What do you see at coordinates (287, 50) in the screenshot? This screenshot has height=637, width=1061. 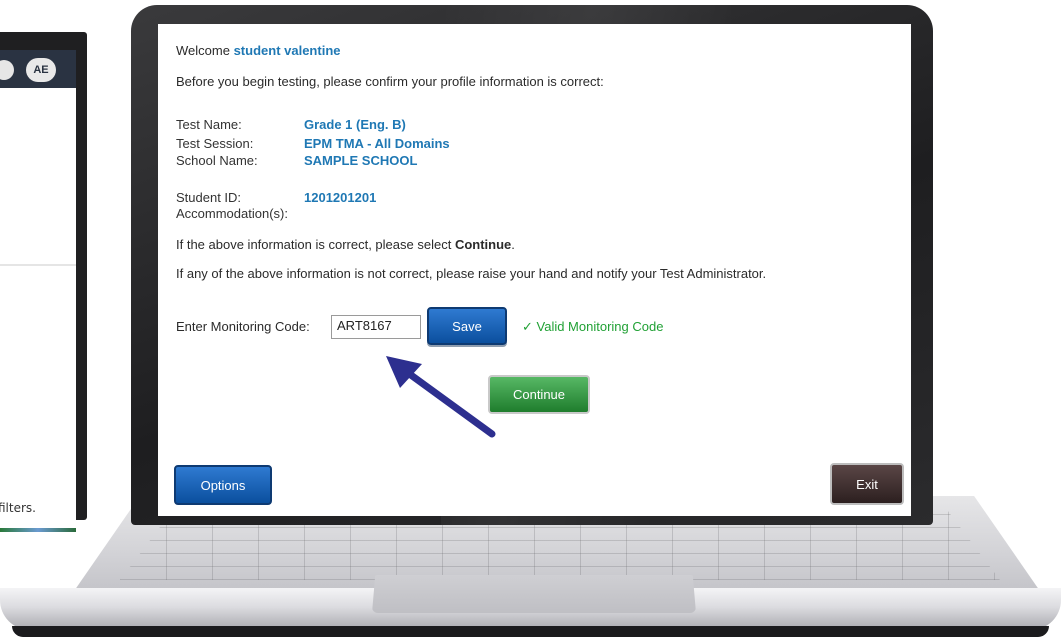 I see `student-name: student valentine` at bounding box center [287, 50].